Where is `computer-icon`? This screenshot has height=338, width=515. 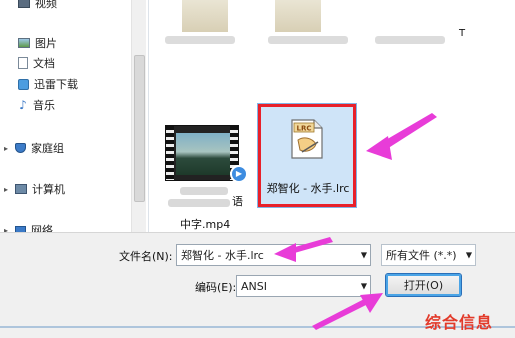
computer-icon is located at coordinates (21, 189).